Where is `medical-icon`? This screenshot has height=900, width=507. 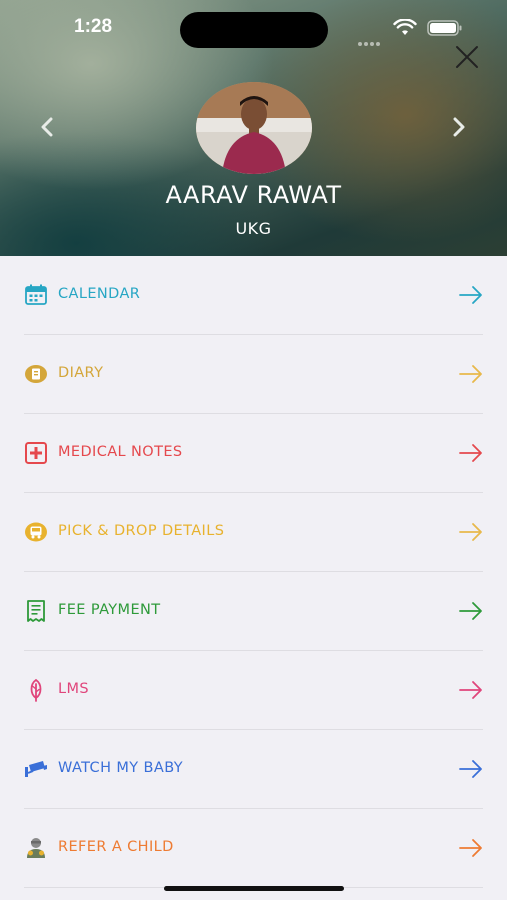
medical-icon is located at coordinates (36, 453).